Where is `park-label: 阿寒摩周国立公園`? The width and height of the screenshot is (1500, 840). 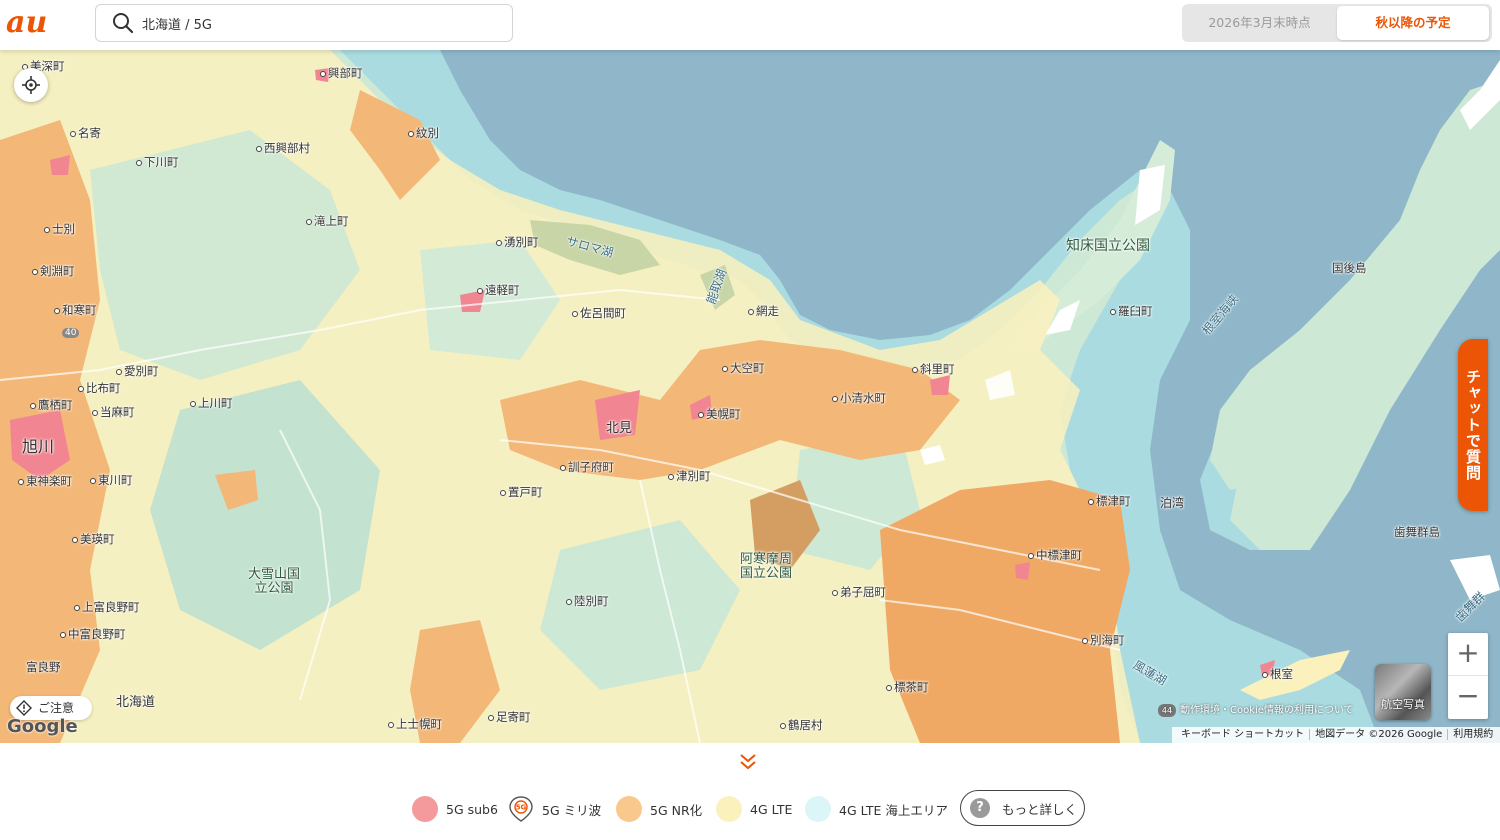
park-label: 阿寒摩周国立公園 is located at coordinates (765, 566).